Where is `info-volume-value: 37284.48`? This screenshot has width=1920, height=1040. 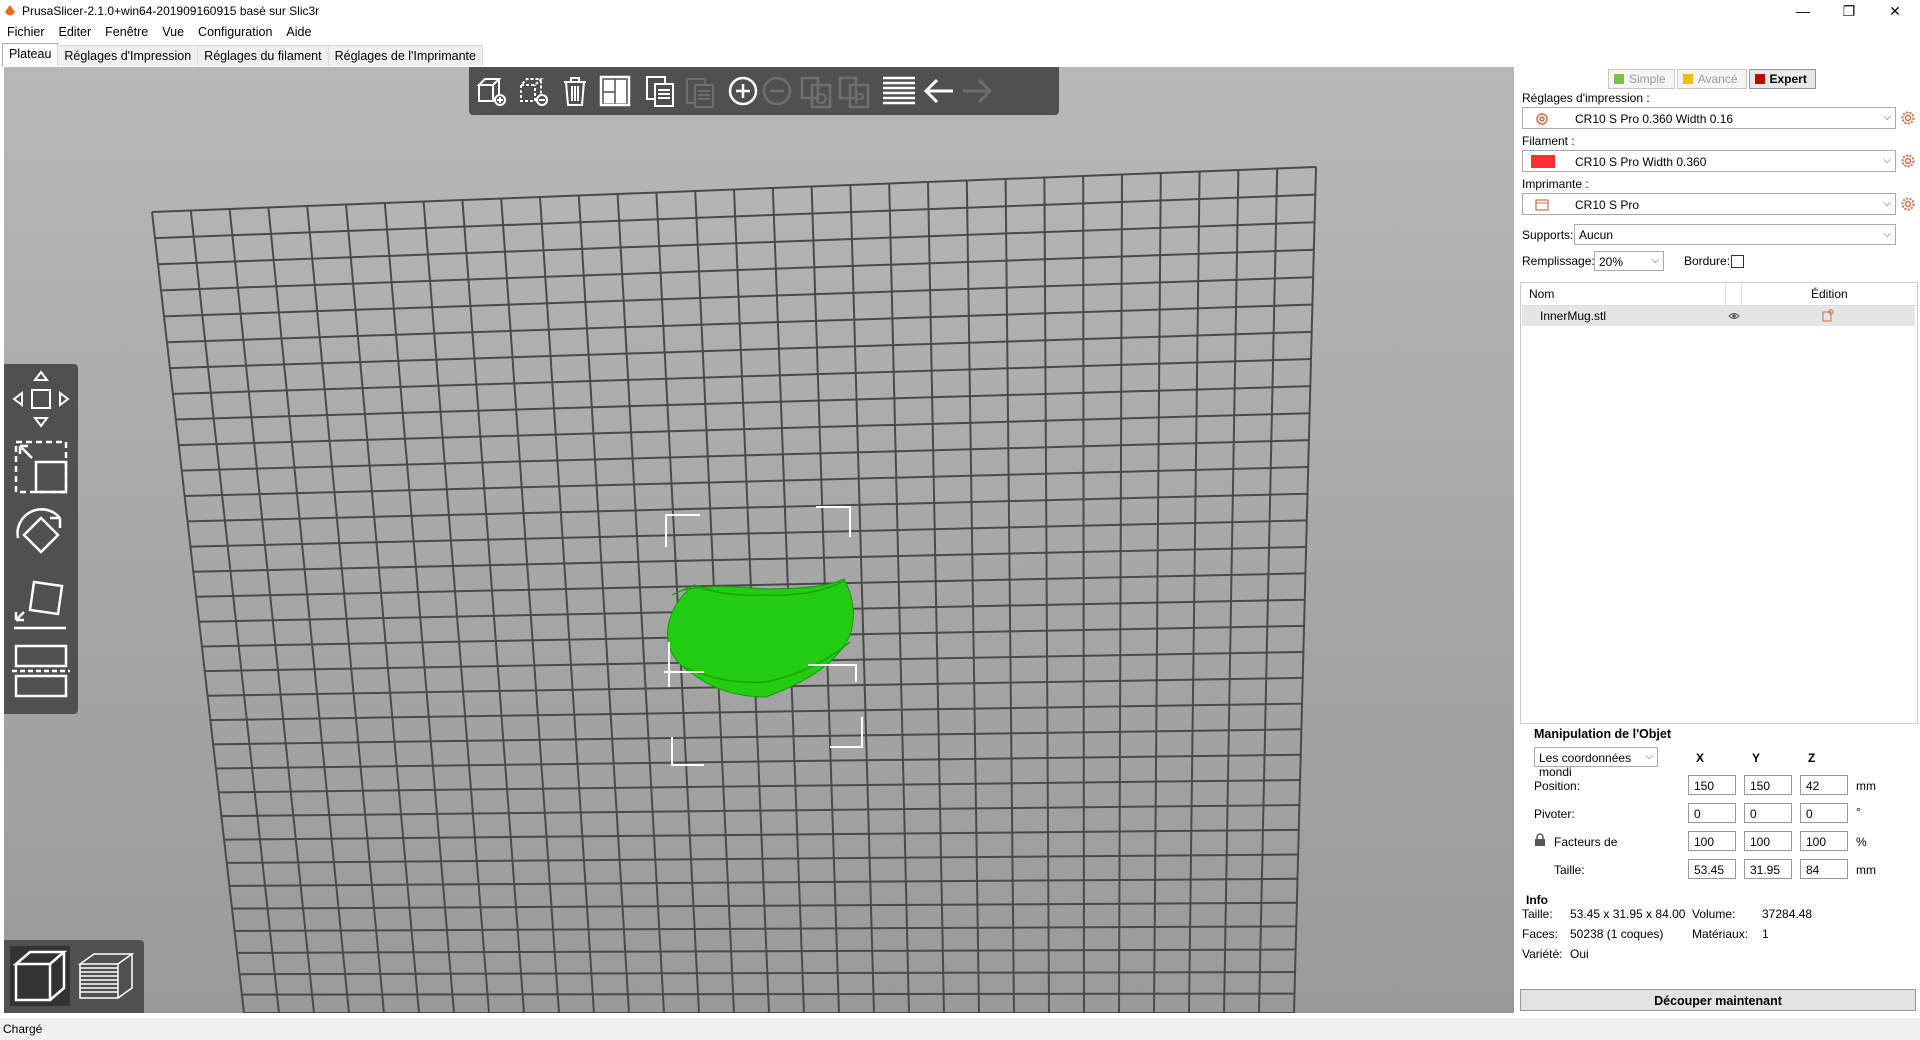
info-volume-value: 37284.48 is located at coordinates (1787, 914).